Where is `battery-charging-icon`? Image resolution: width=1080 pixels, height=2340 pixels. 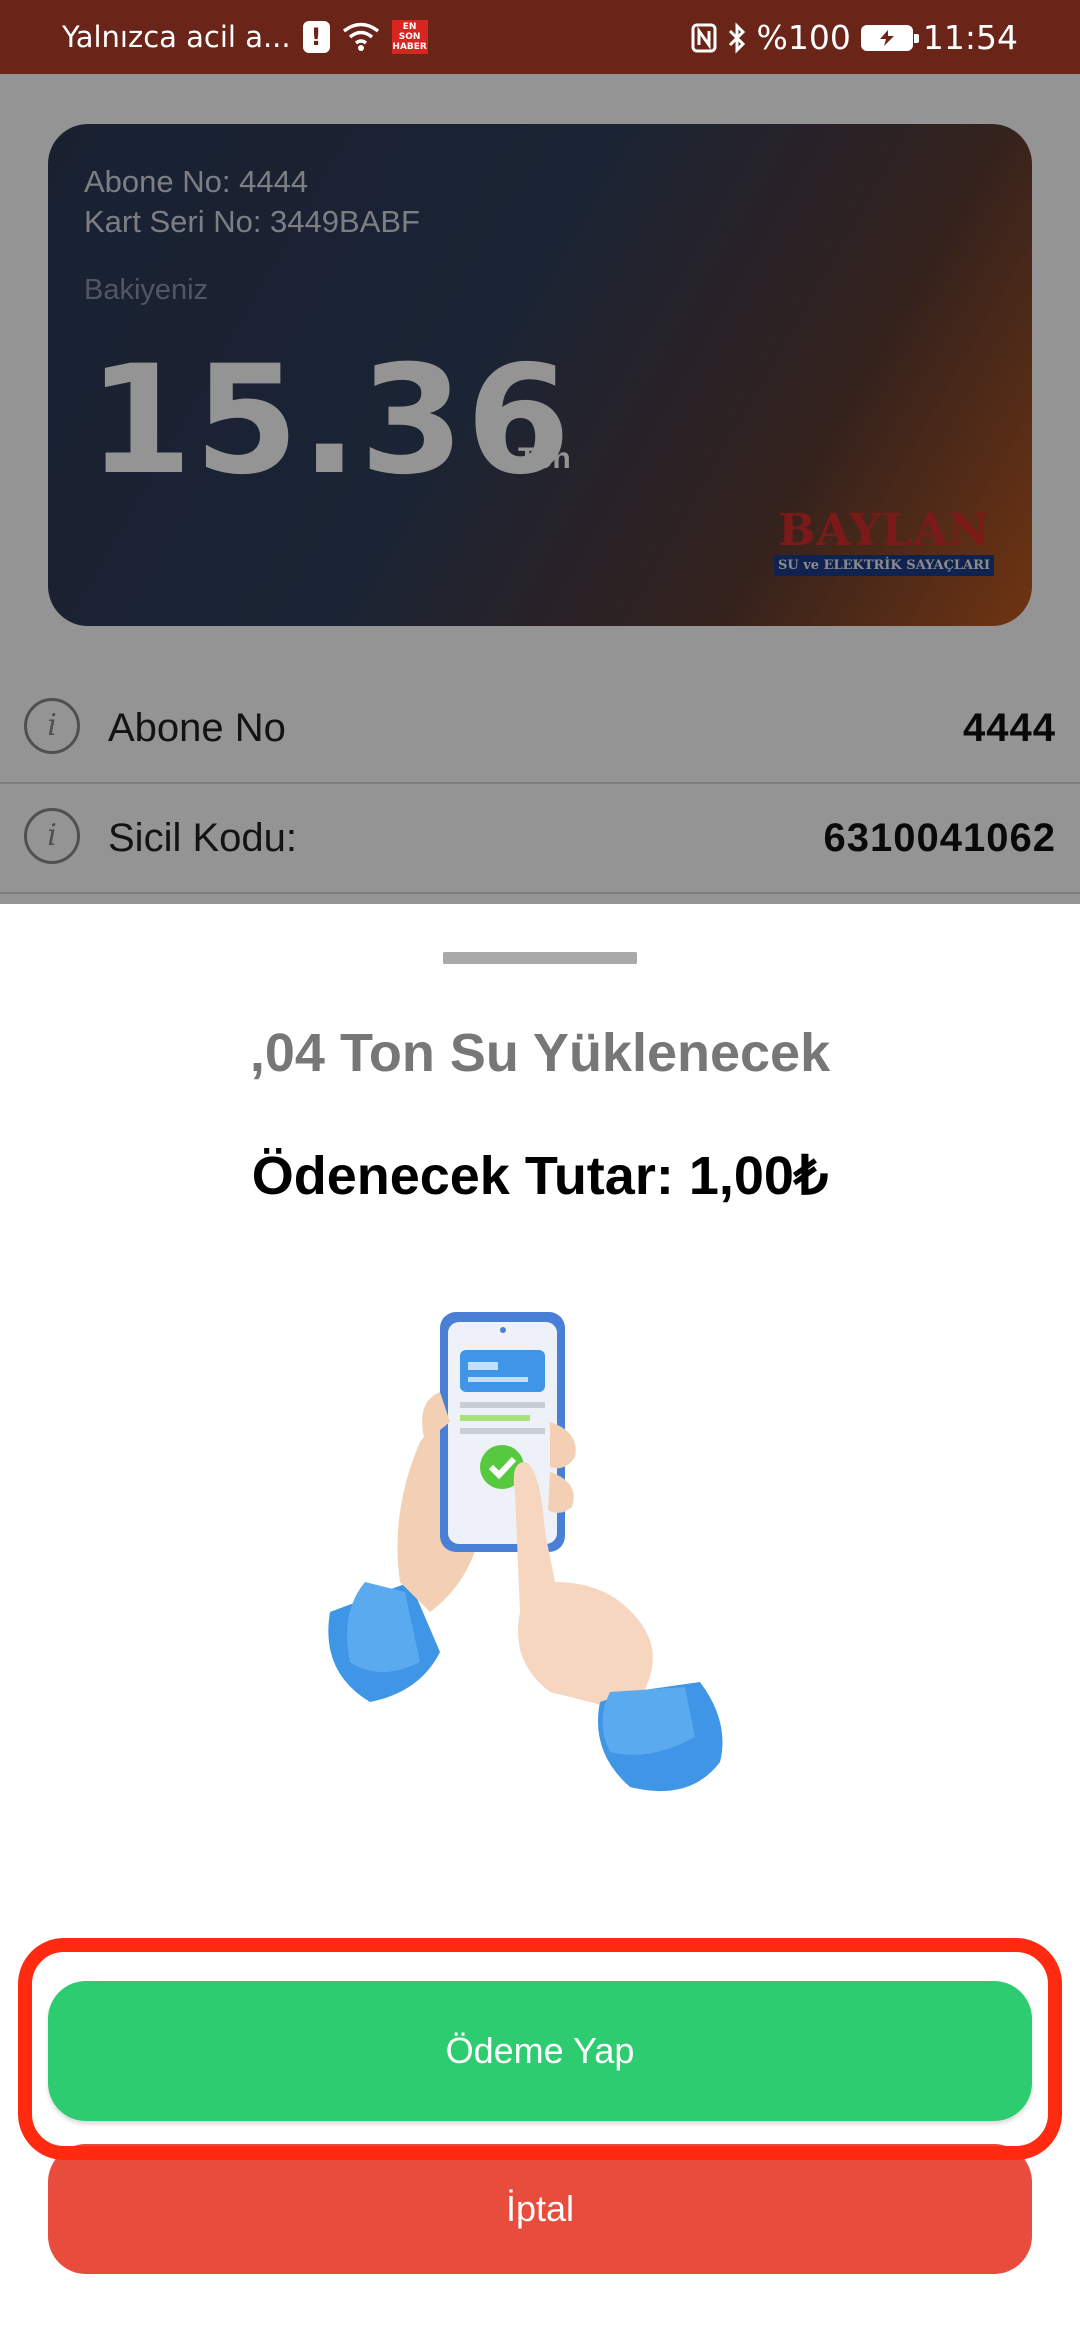 battery-charging-icon is located at coordinates (889, 37).